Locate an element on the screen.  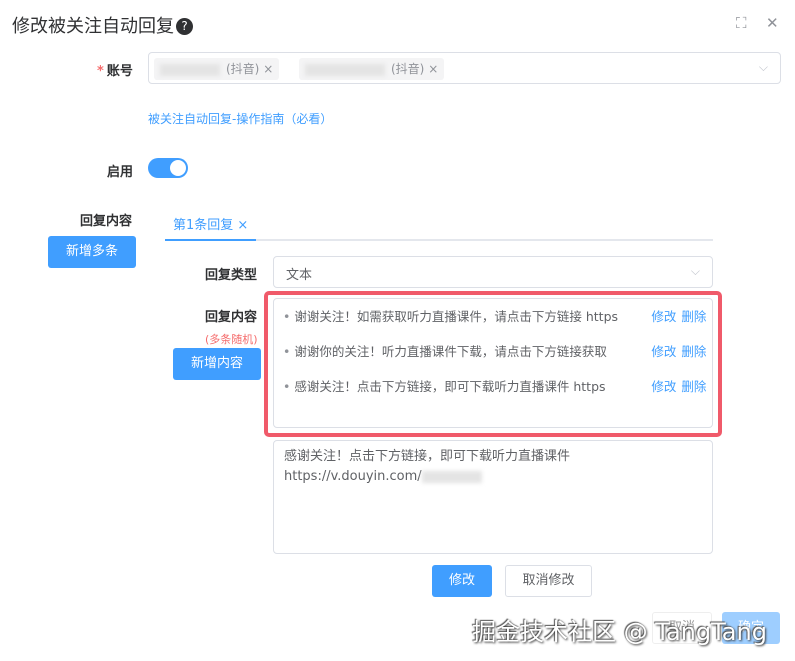
guide-link: 被关注自动回复-操作指南（必看） is located at coordinates (240, 118).